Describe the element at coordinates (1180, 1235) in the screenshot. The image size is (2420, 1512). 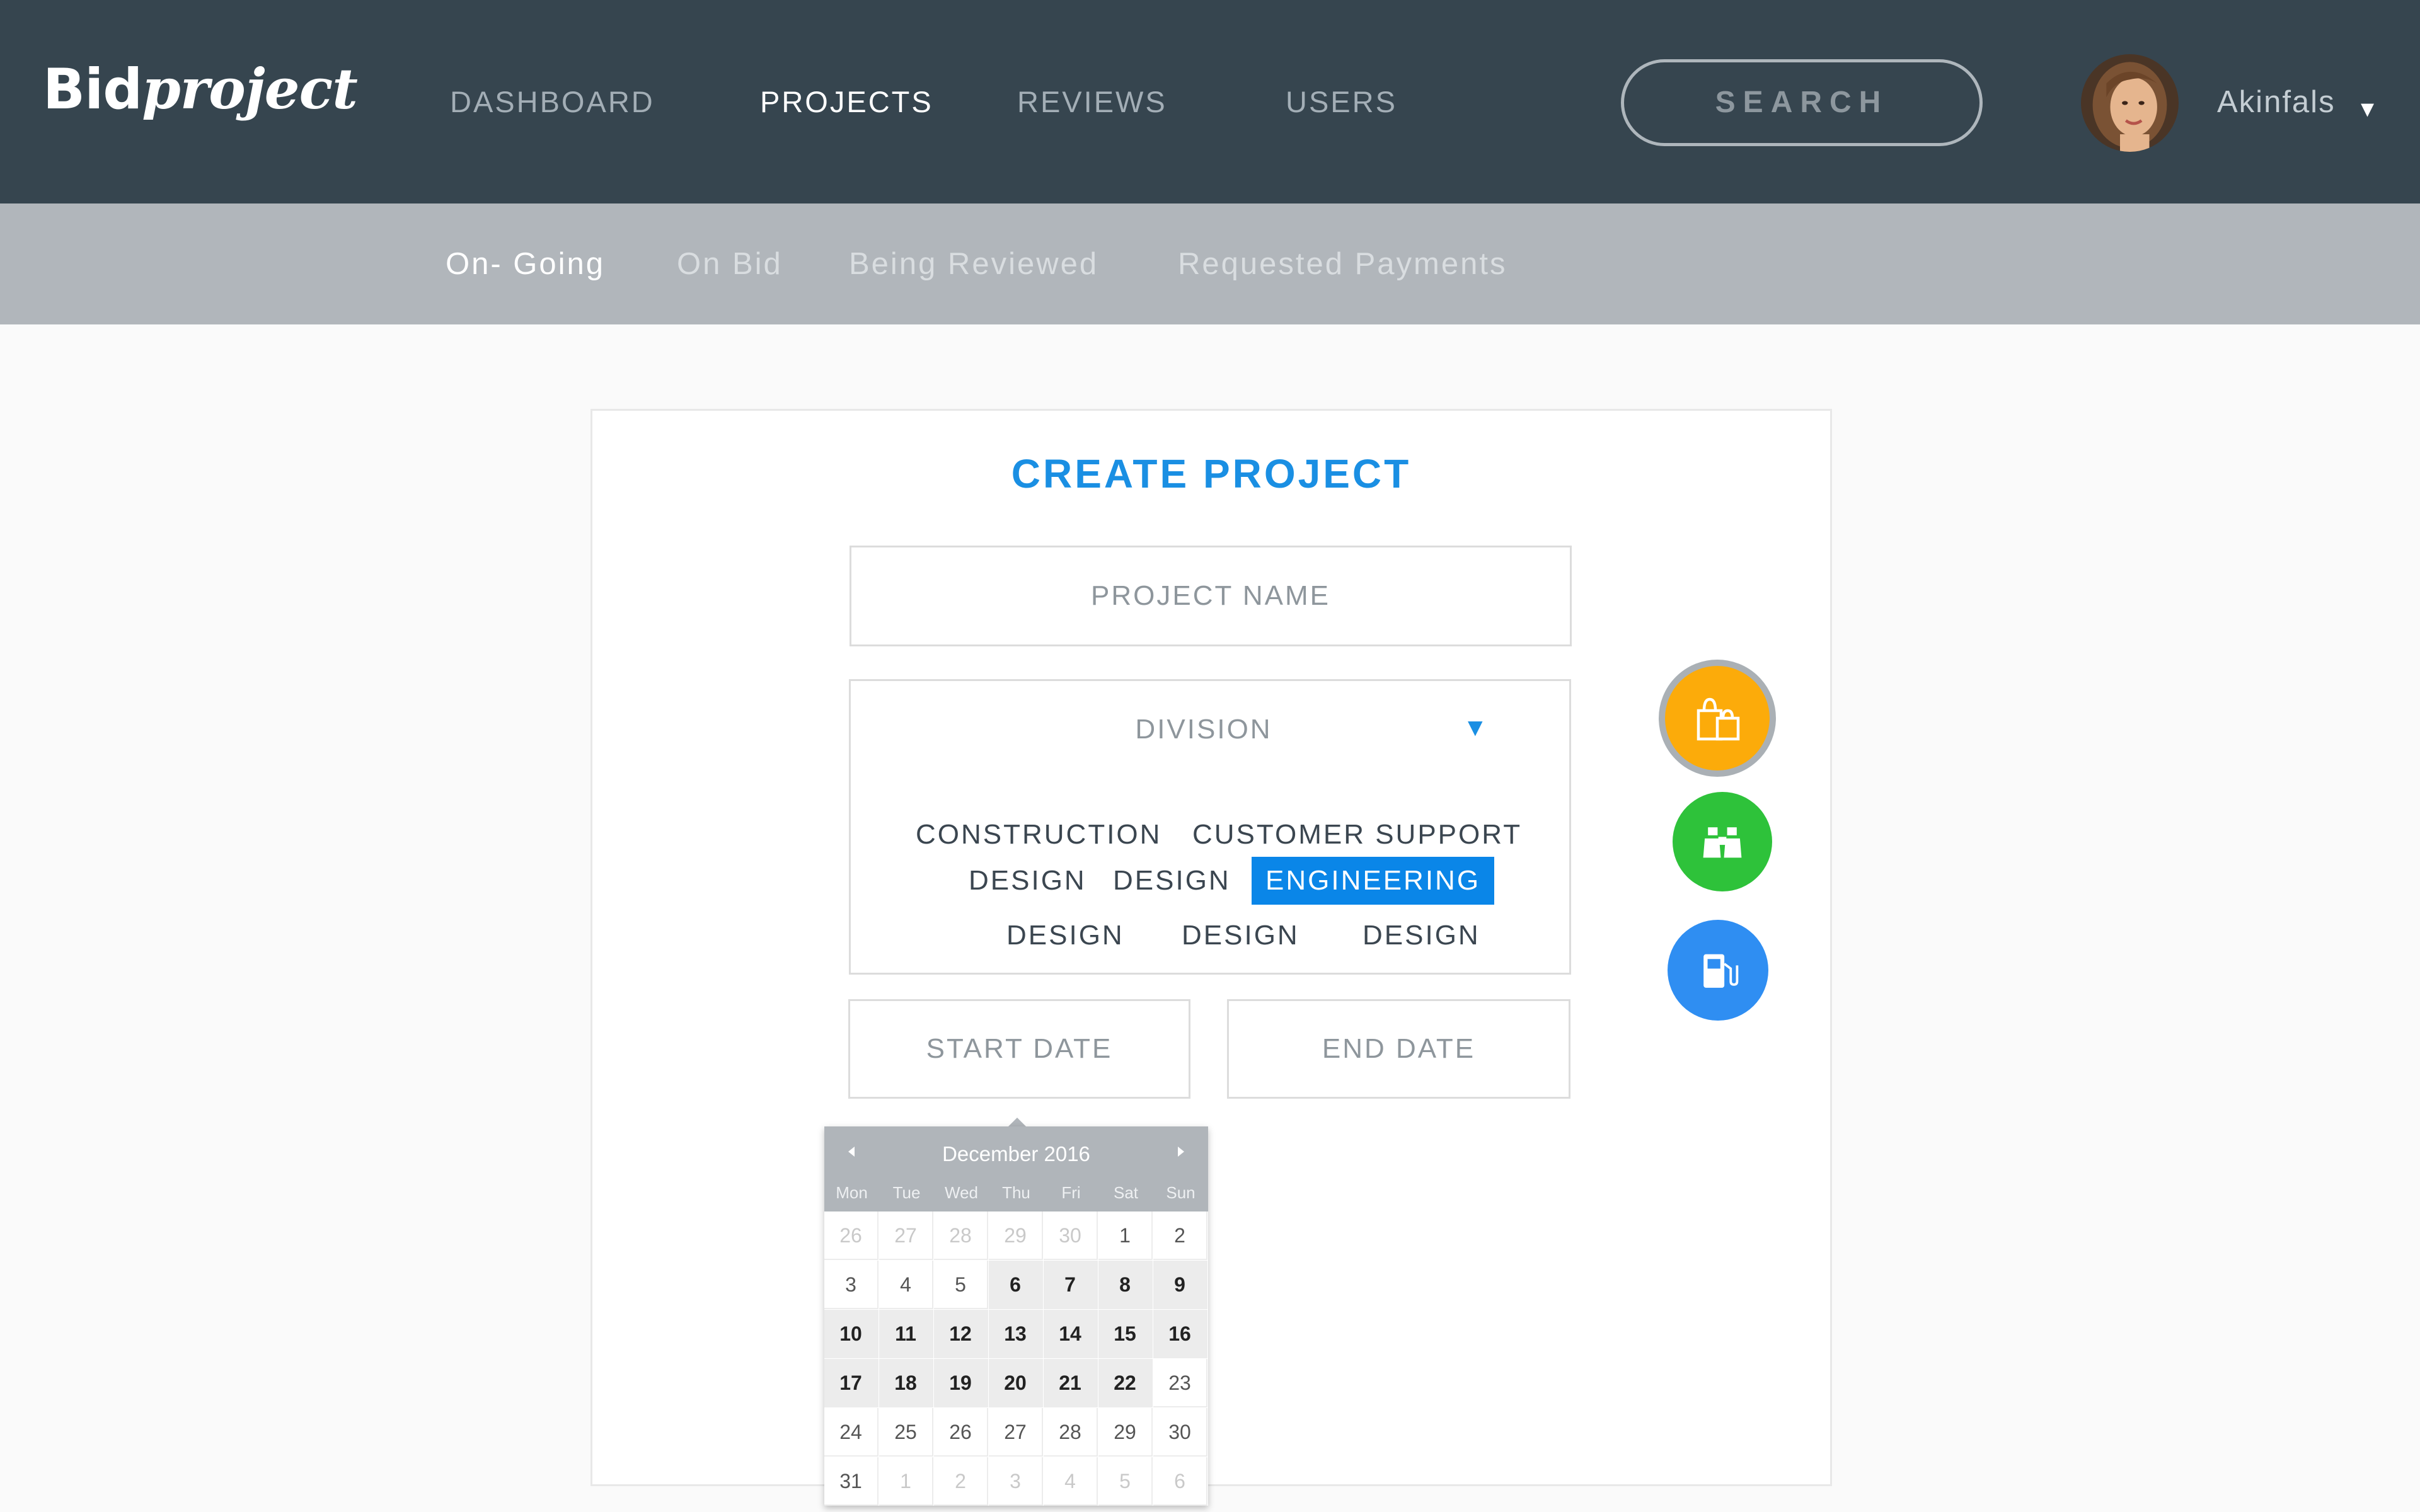
I see `calendar-day: 2` at that location.